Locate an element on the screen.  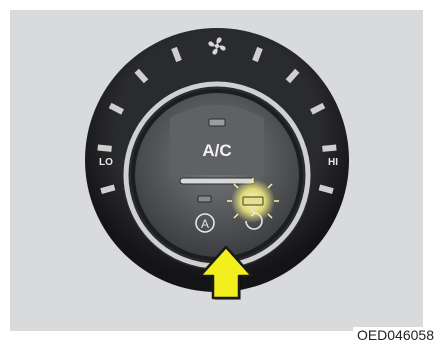
ac-button-label: A/C is located at coordinates (216, 150).